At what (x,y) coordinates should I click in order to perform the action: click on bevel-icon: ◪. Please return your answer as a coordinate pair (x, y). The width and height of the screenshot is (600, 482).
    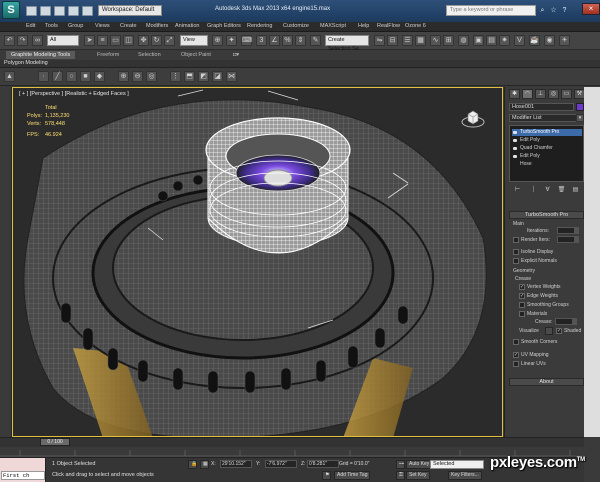
    Looking at the image, I should click on (217, 76).